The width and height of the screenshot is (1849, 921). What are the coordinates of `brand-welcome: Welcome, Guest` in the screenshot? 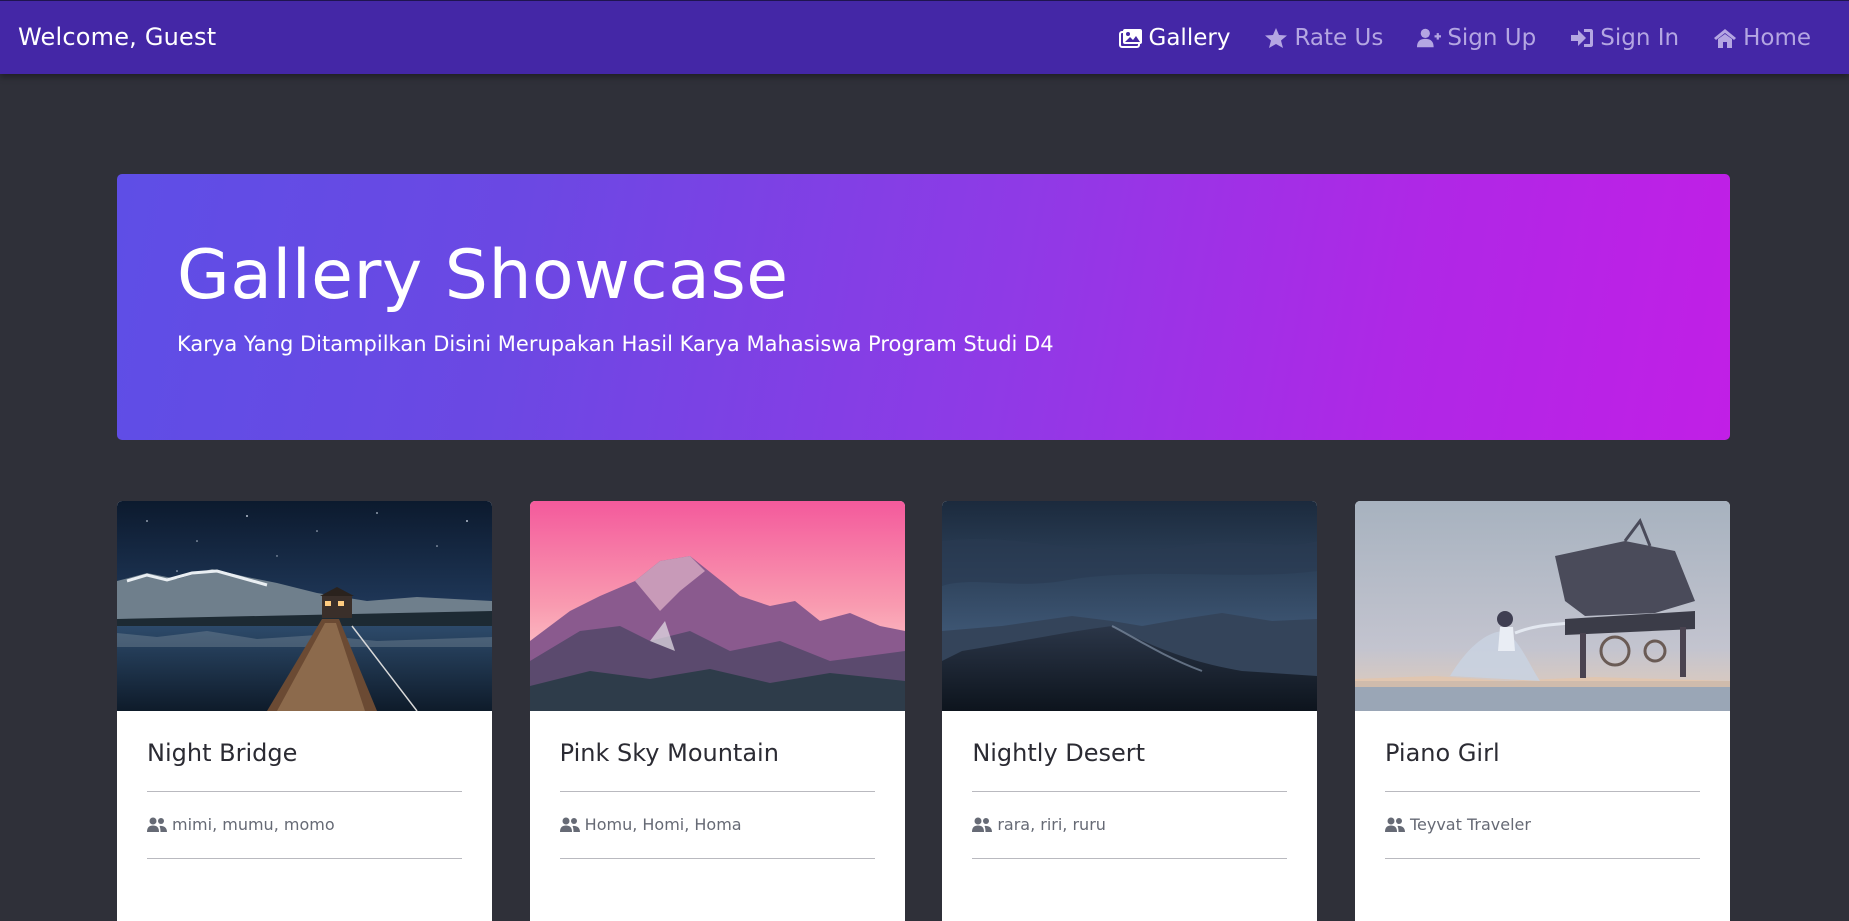 It's located at (117, 37).